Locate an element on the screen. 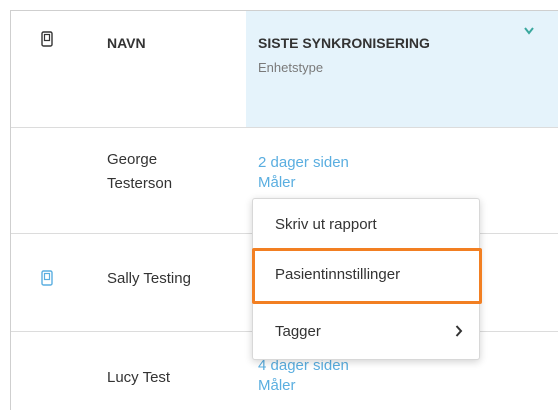 This screenshot has height=410, width=558. patient-name-line1: George is located at coordinates (132, 160).